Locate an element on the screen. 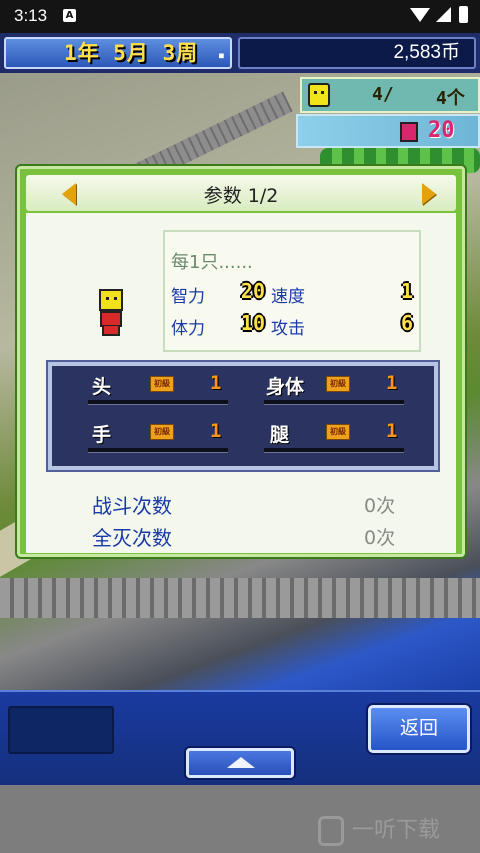 This screenshot has width=480, height=853. watermark-text: 一听下载 is located at coordinates (396, 830).